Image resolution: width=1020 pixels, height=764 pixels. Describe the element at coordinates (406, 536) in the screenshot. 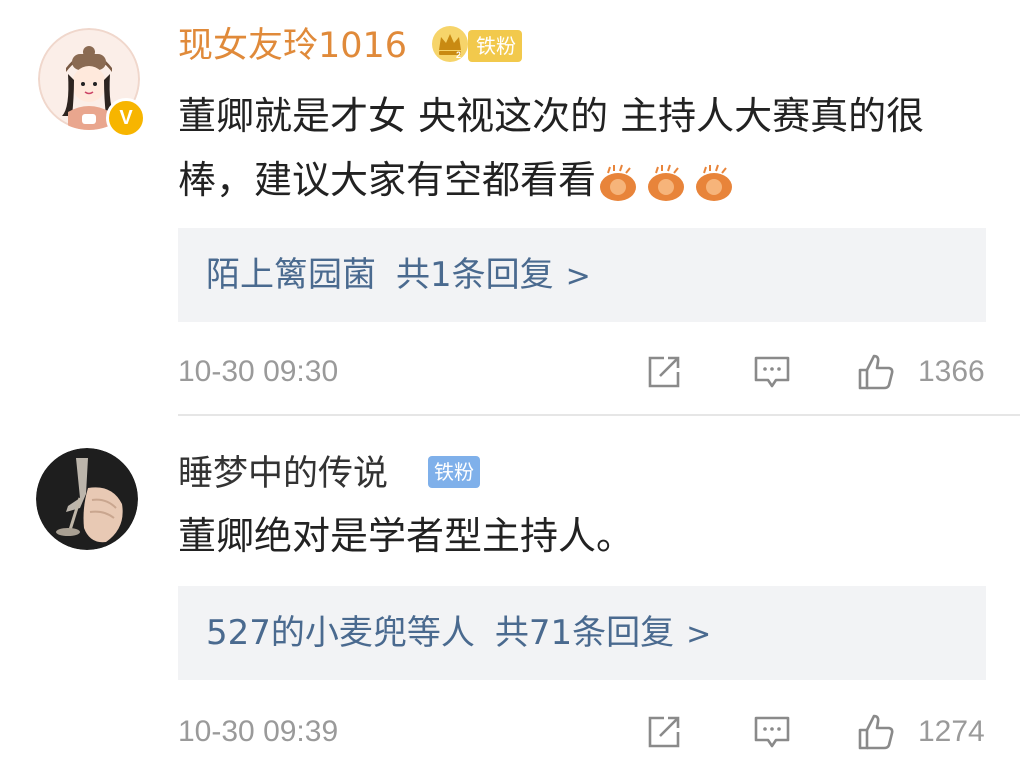

I see `comment-text-content: 董卿绝对是学者型主持人。` at that location.